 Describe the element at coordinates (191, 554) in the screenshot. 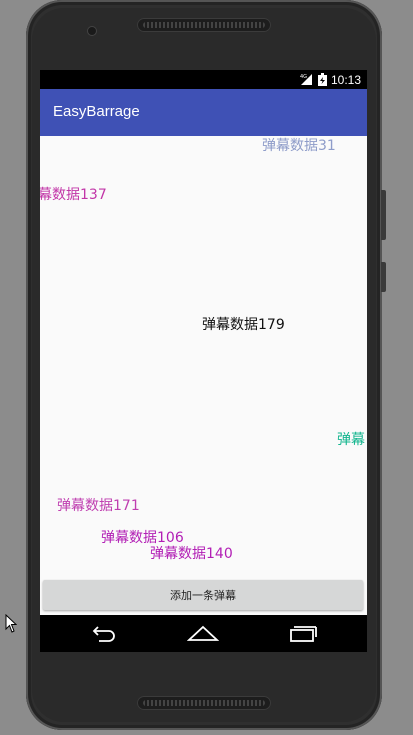

I see `barrage-item: 弹幕数据140` at that location.